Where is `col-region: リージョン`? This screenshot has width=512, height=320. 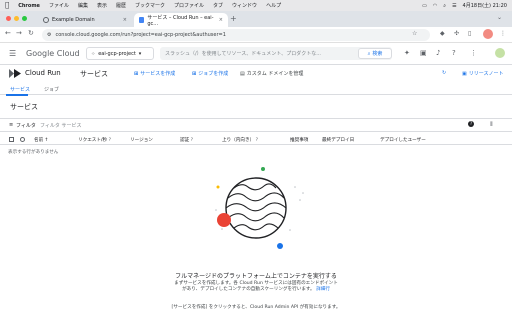
col-region: リージョン is located at coordinates (141, 140).